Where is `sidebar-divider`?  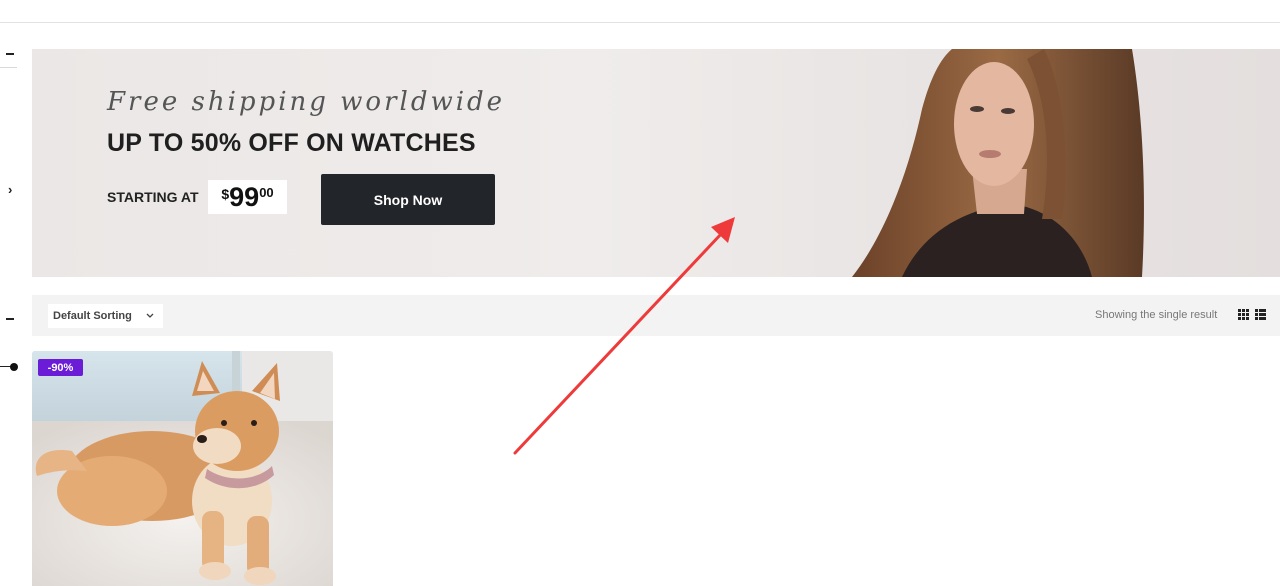
sidebar-divider is located at coordinates (8, 67).